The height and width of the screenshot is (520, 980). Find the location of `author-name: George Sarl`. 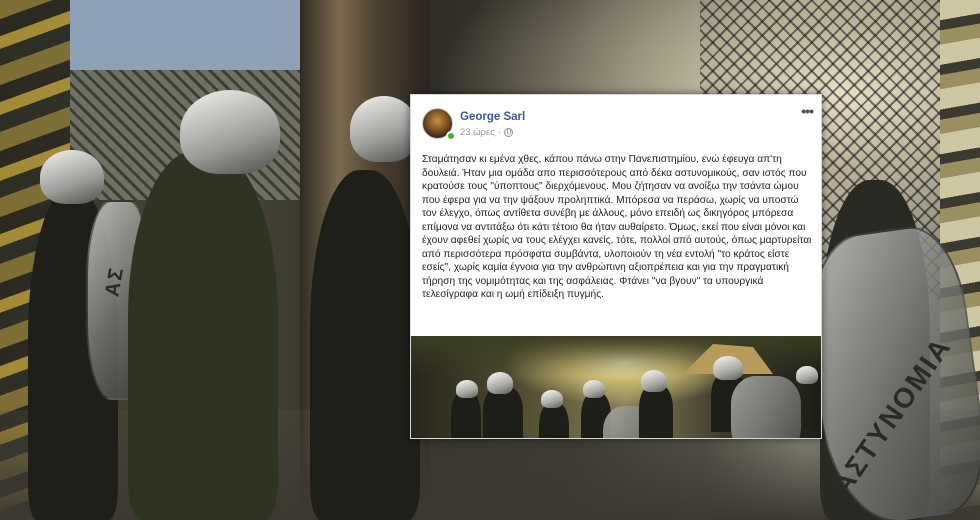

author-name: George Sarl is located at coordinates (492, 117).